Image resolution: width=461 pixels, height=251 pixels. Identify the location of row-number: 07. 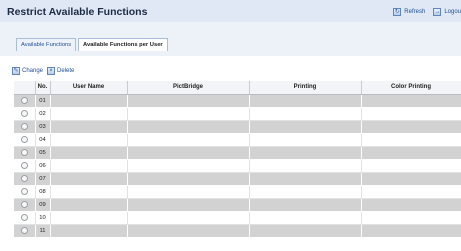
(43, 179).